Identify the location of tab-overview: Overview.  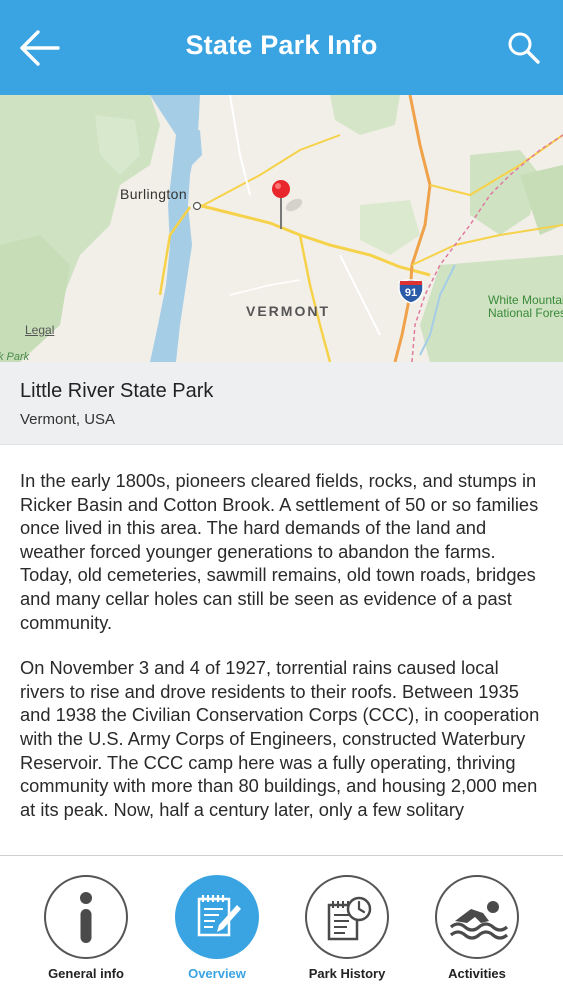
(217, 928).